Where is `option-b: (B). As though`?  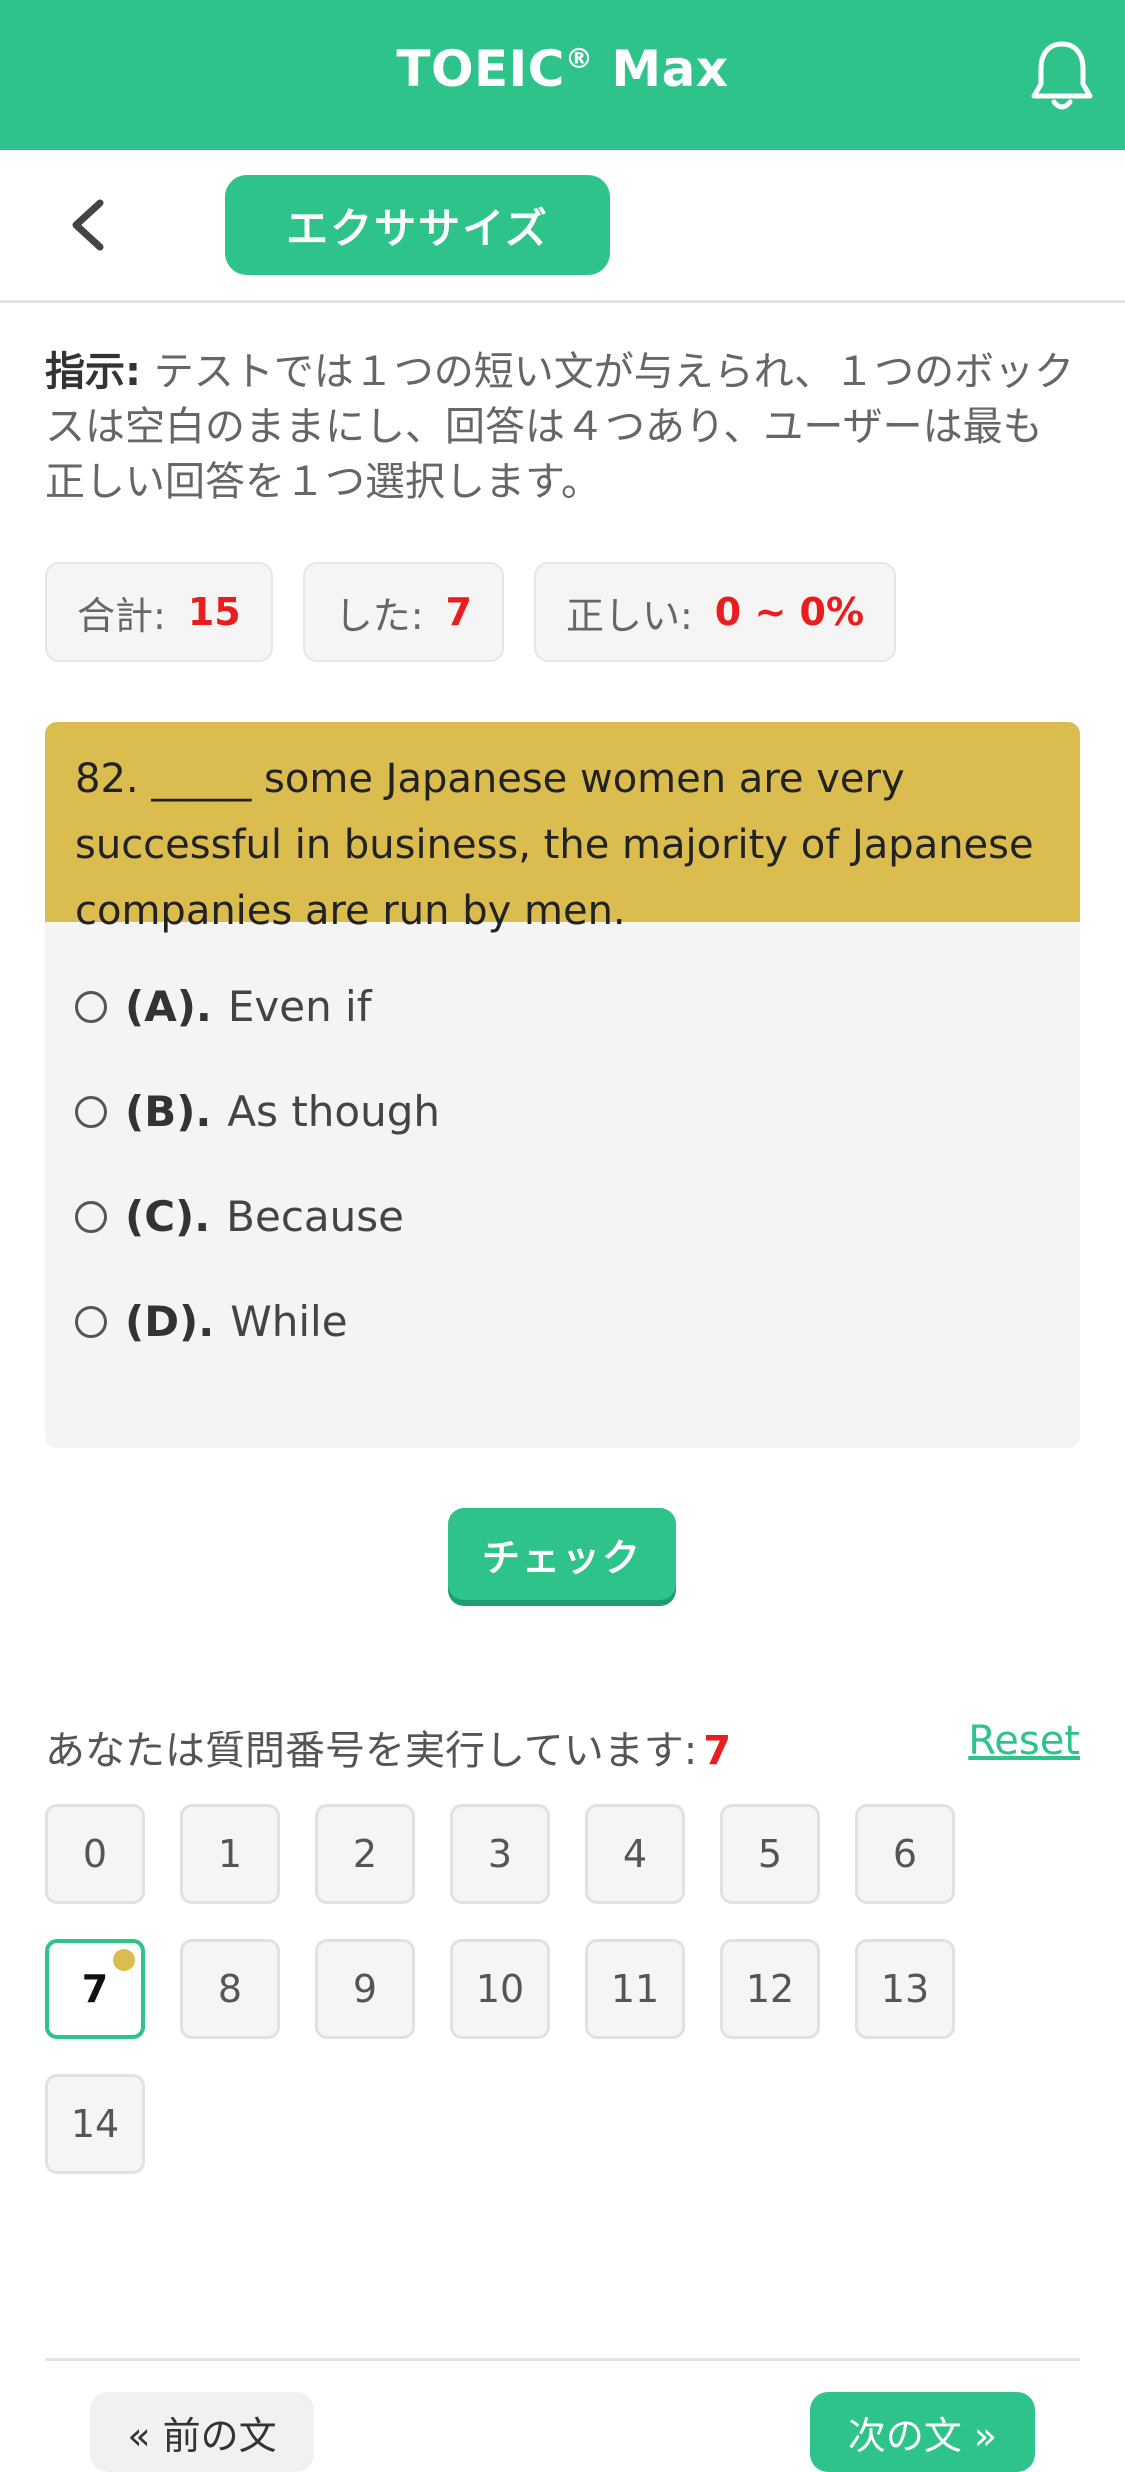
option-b: (B). As though is located at coordinates (257, 1111).